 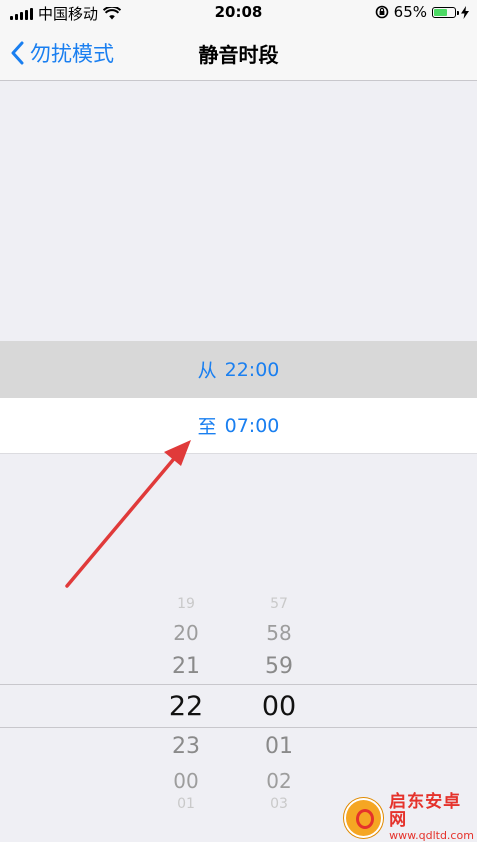 What do you see at coordinates (186, 746) in the screenshot?
I see `picker-hour: 23` at bounding box center [186, 746].